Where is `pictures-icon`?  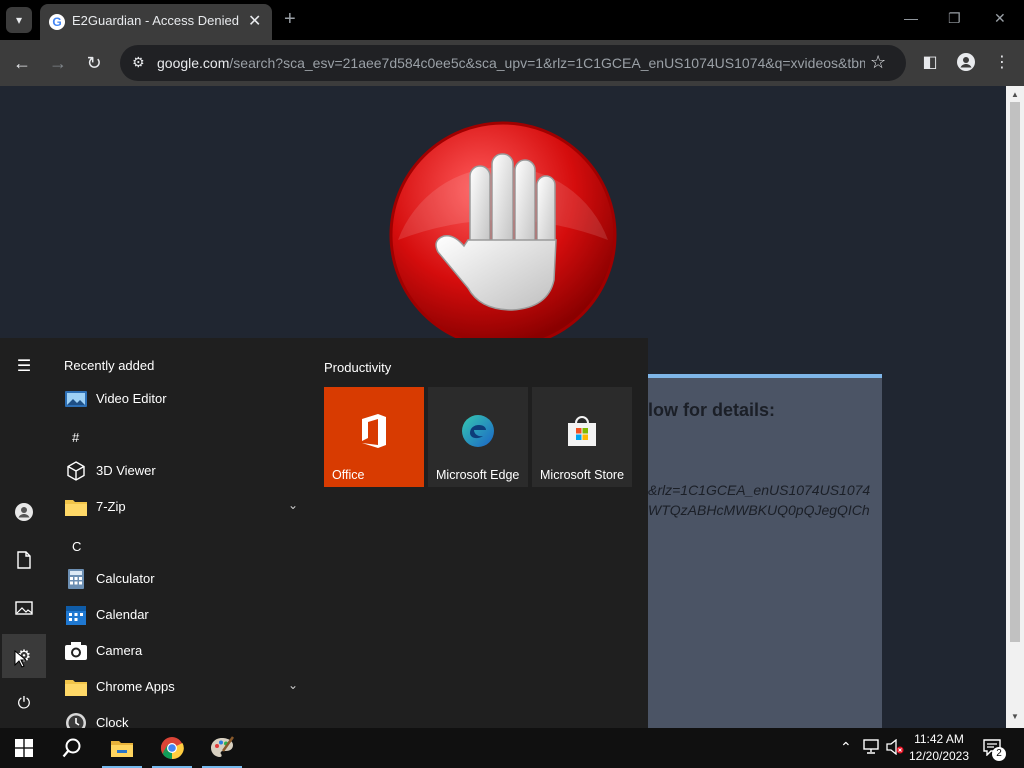 pictures-icon is located at coordinates (24, 608).